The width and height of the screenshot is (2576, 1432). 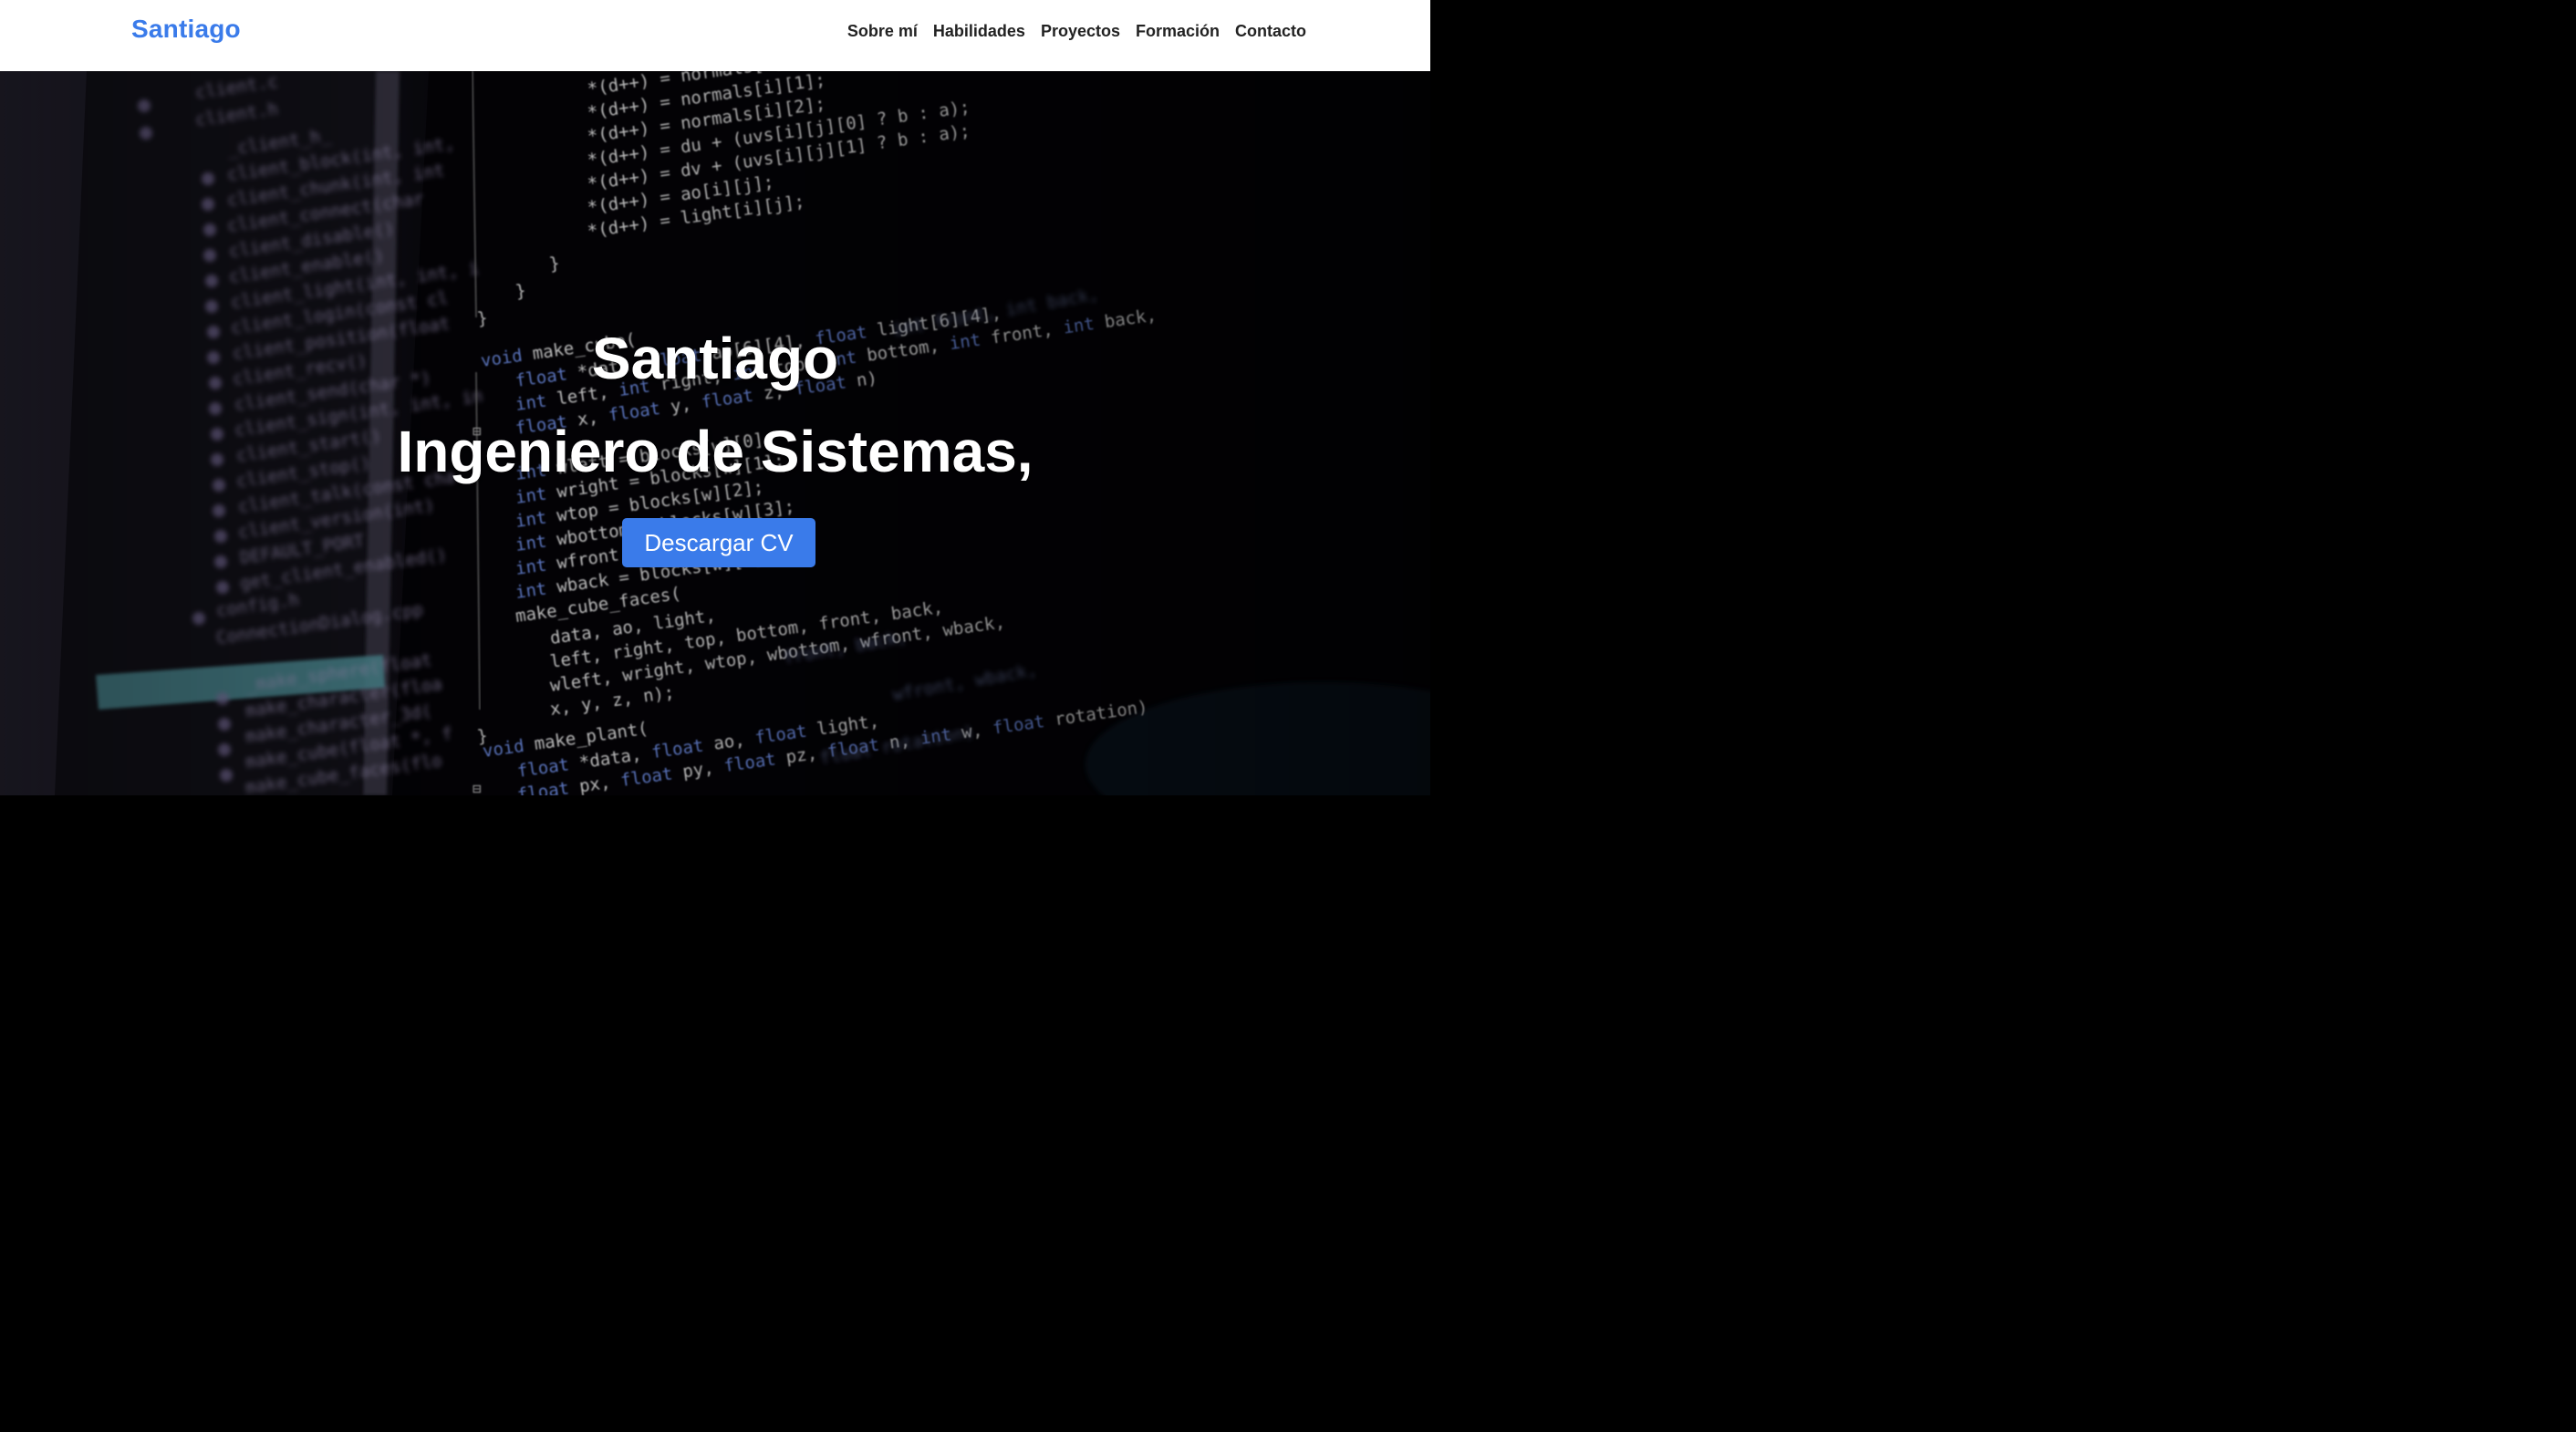 I want to click on nav-link-sobre-mi: Sobre mí, so click(x=882, y=31).